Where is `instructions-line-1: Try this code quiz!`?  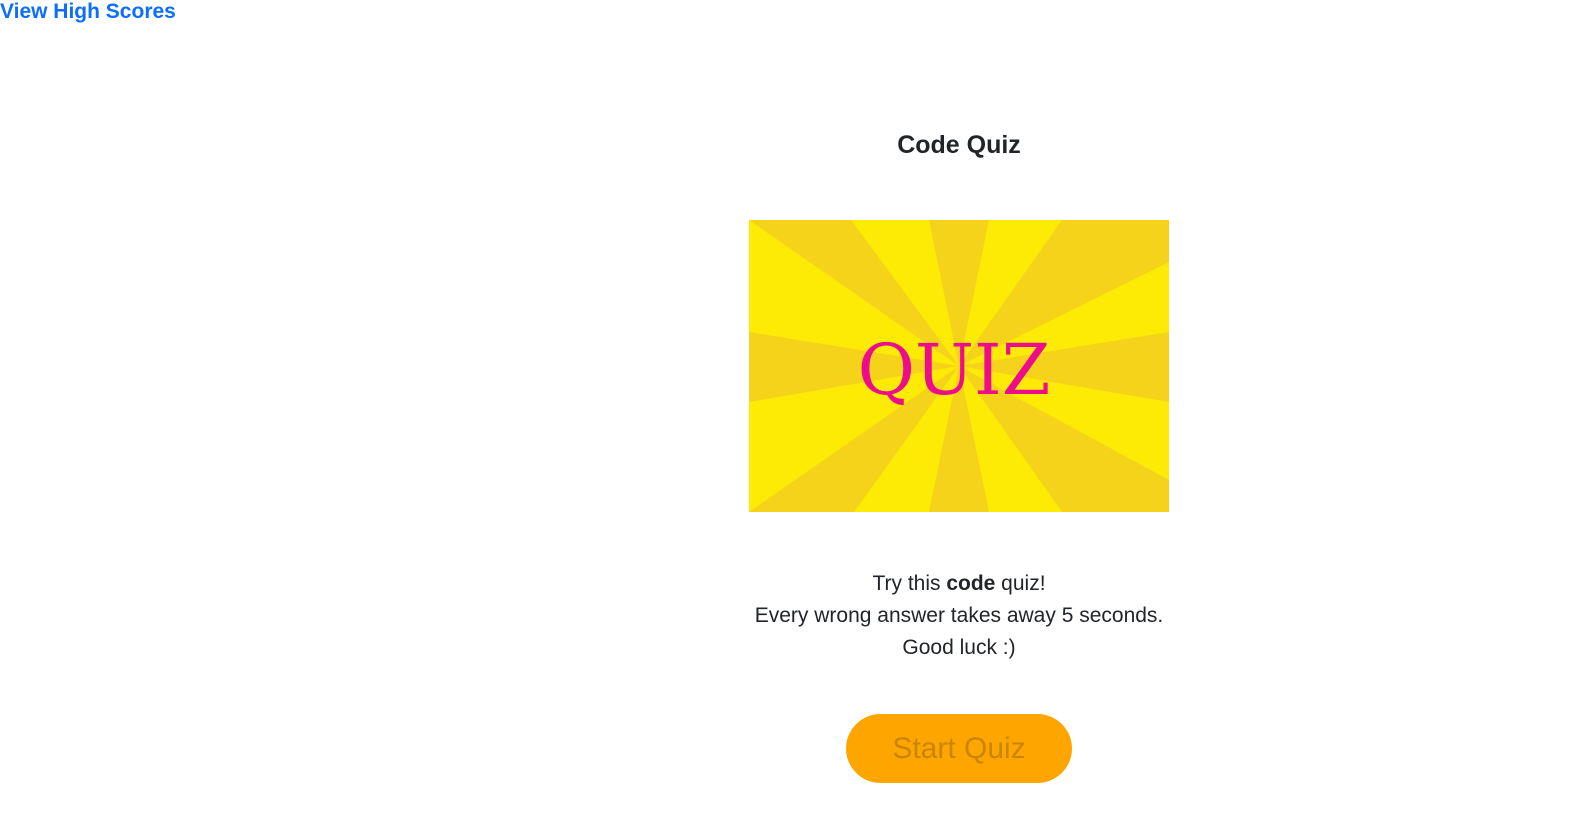
instructions-line-1: Try this code quiz! is located at coordinates (959, 584).